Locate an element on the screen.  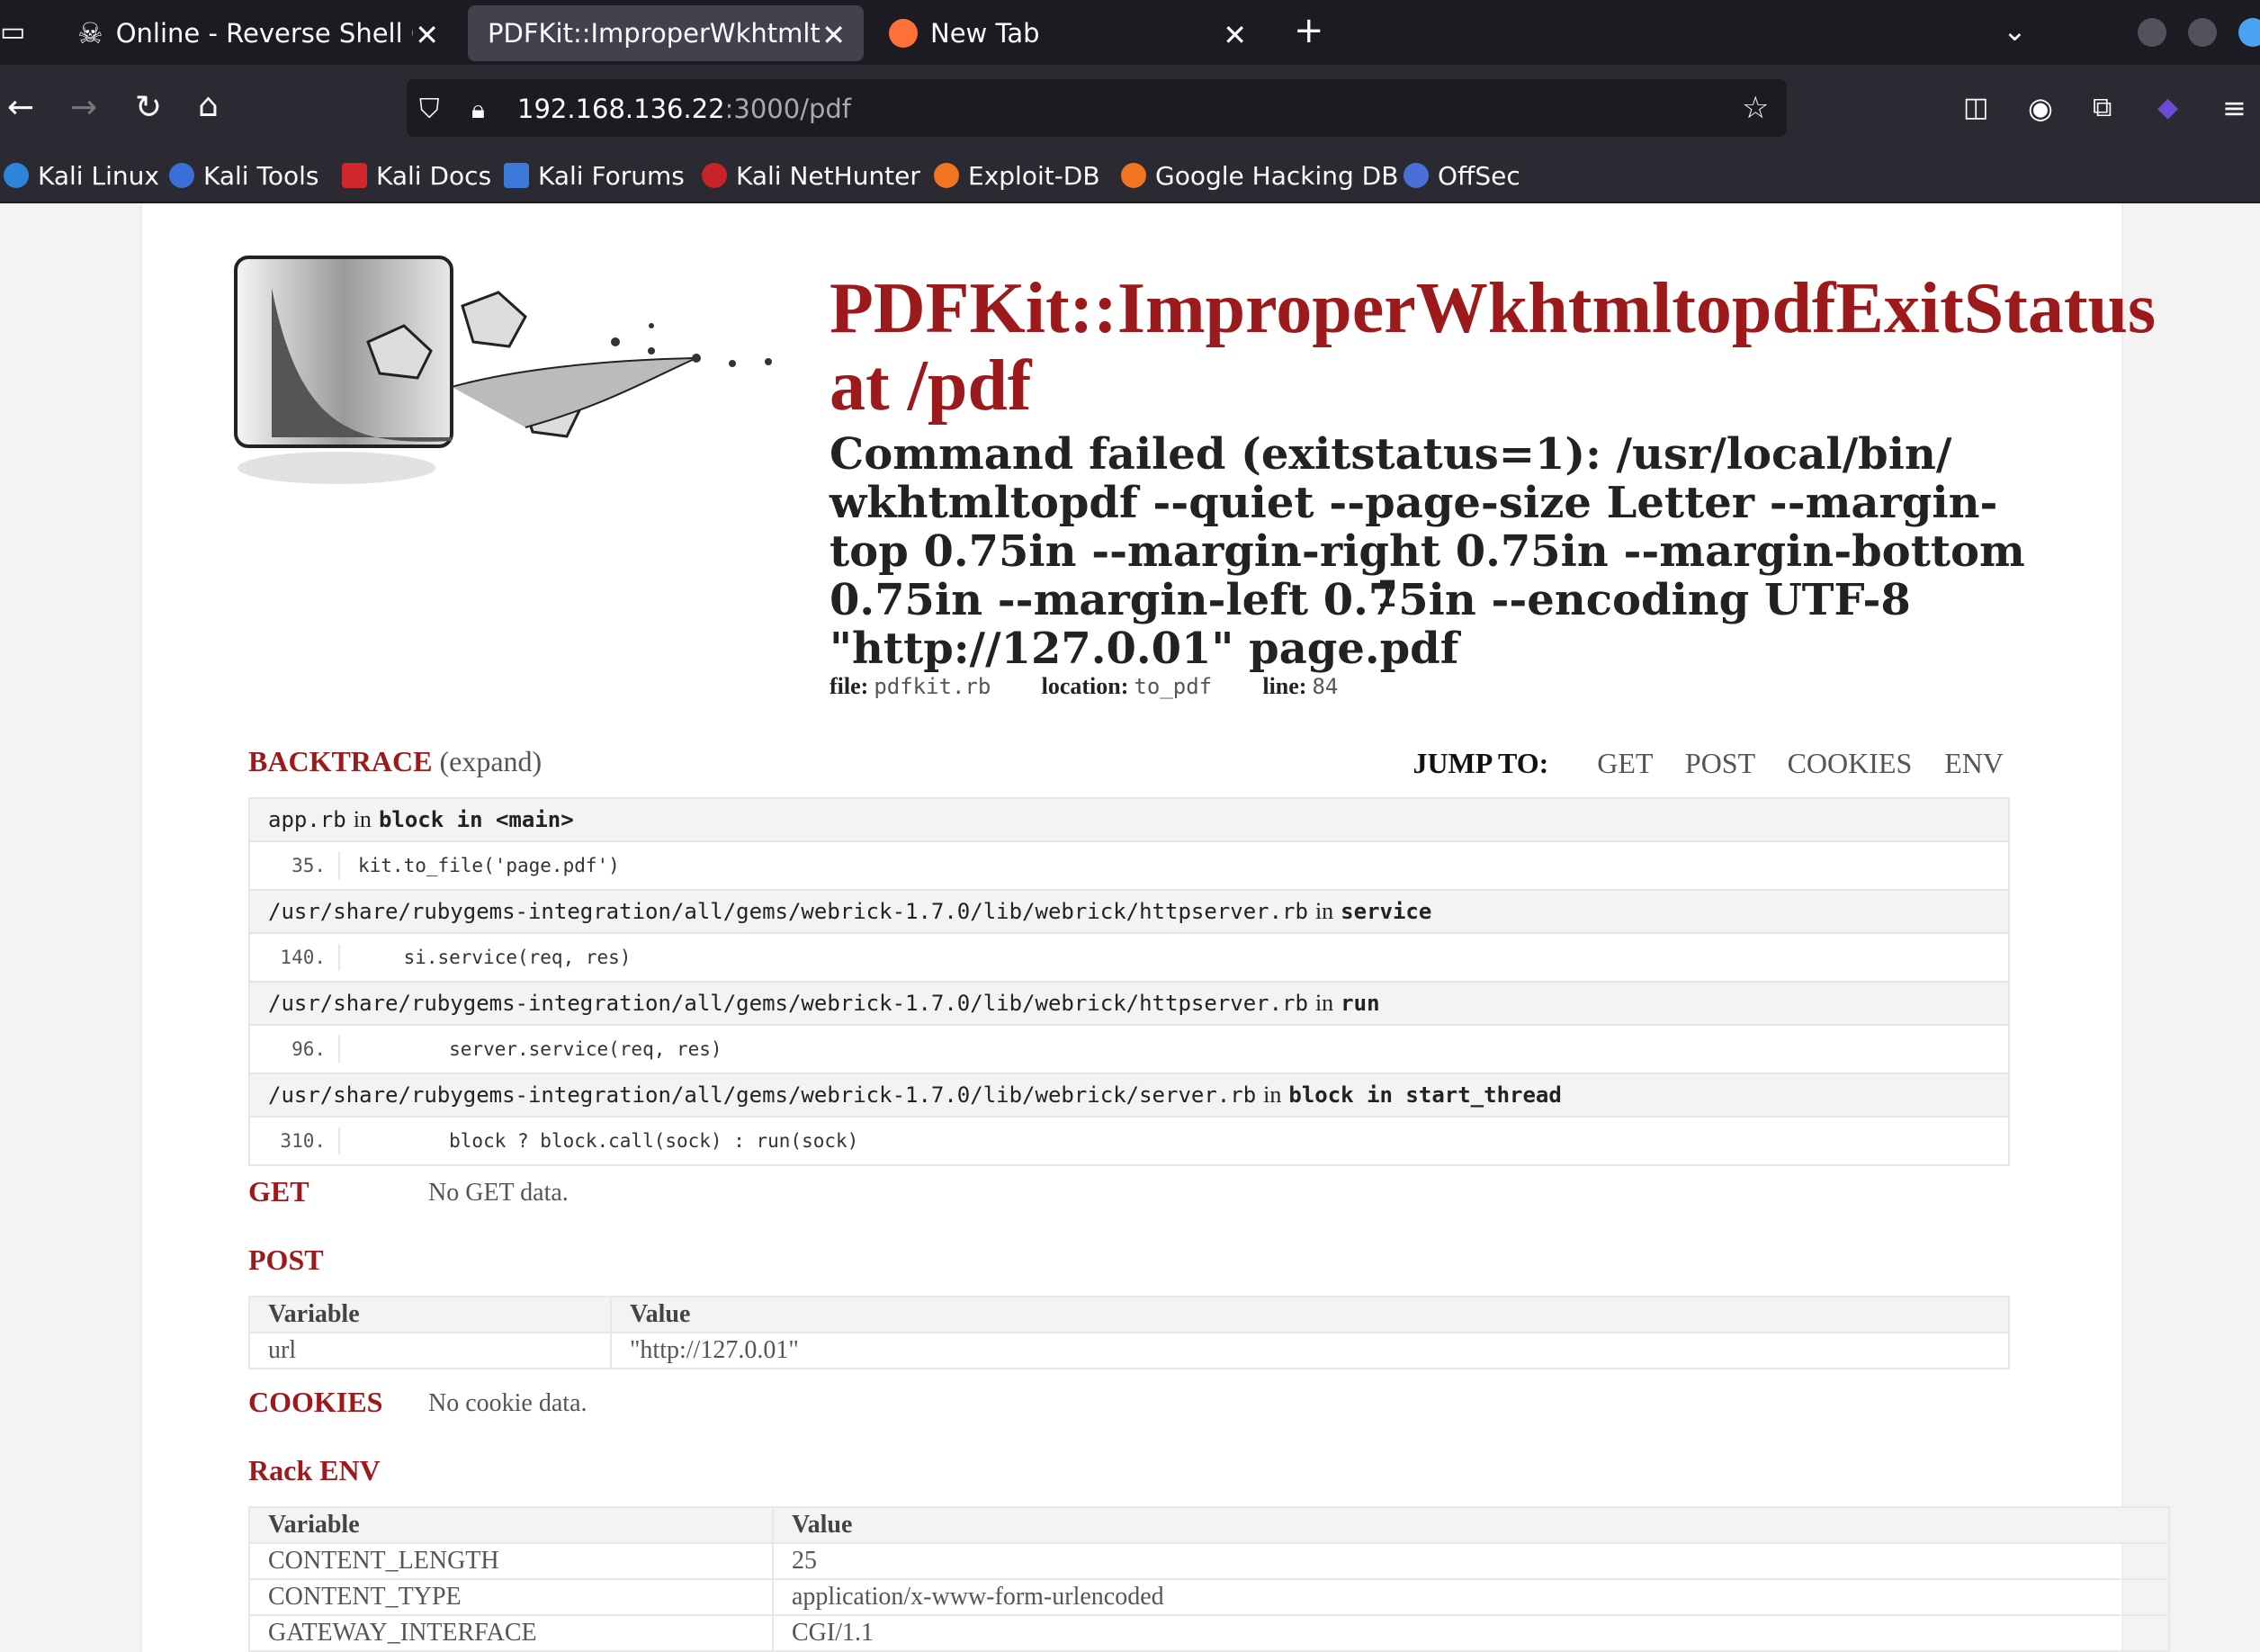
line-number: 96. is located at coordinates (295, 1049).